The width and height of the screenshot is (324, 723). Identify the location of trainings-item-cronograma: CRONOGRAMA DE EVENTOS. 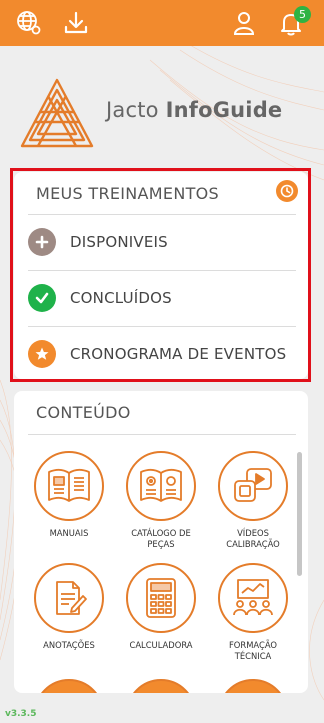
(152, 354).